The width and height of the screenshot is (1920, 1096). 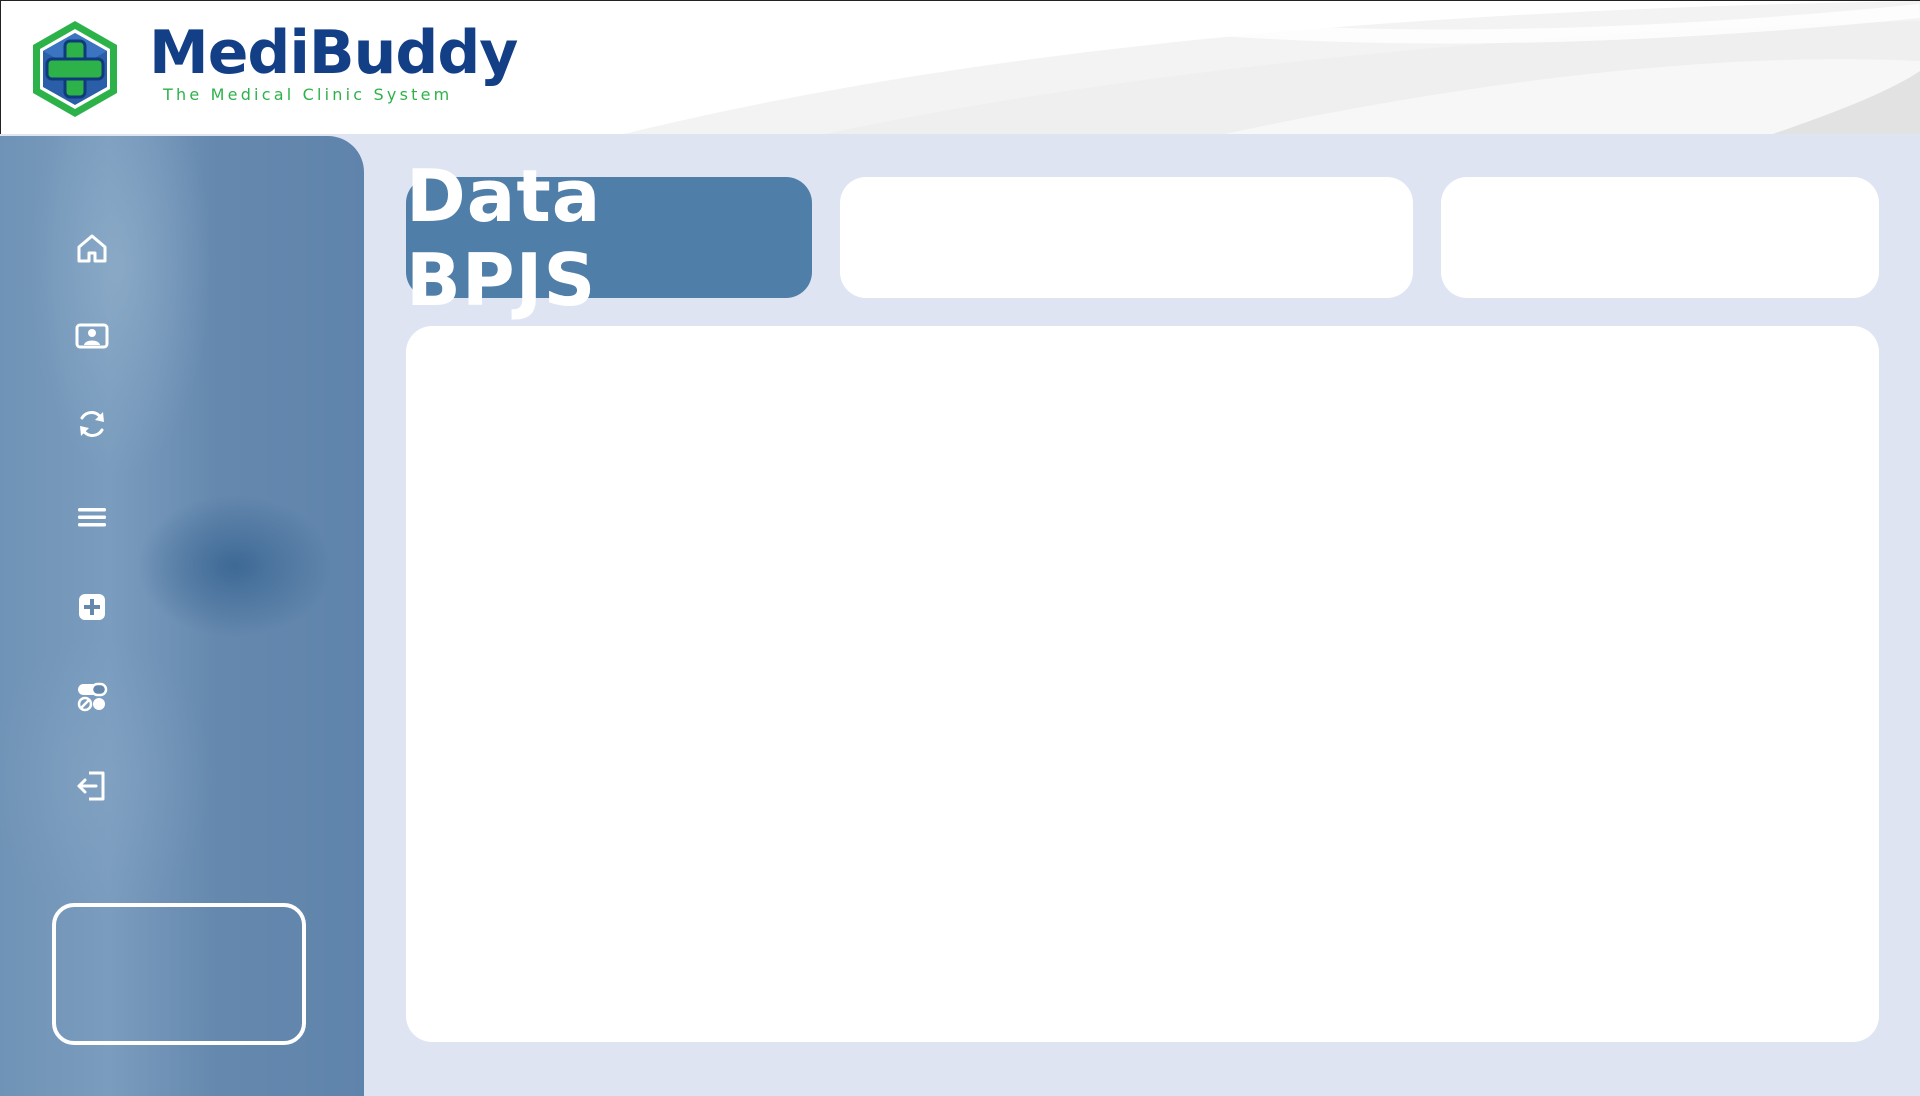 What do you see at coordinates (333, 53) in the screenshot?
I see `app-logo-name: MediBuddy` at bounding box center [333, 53].